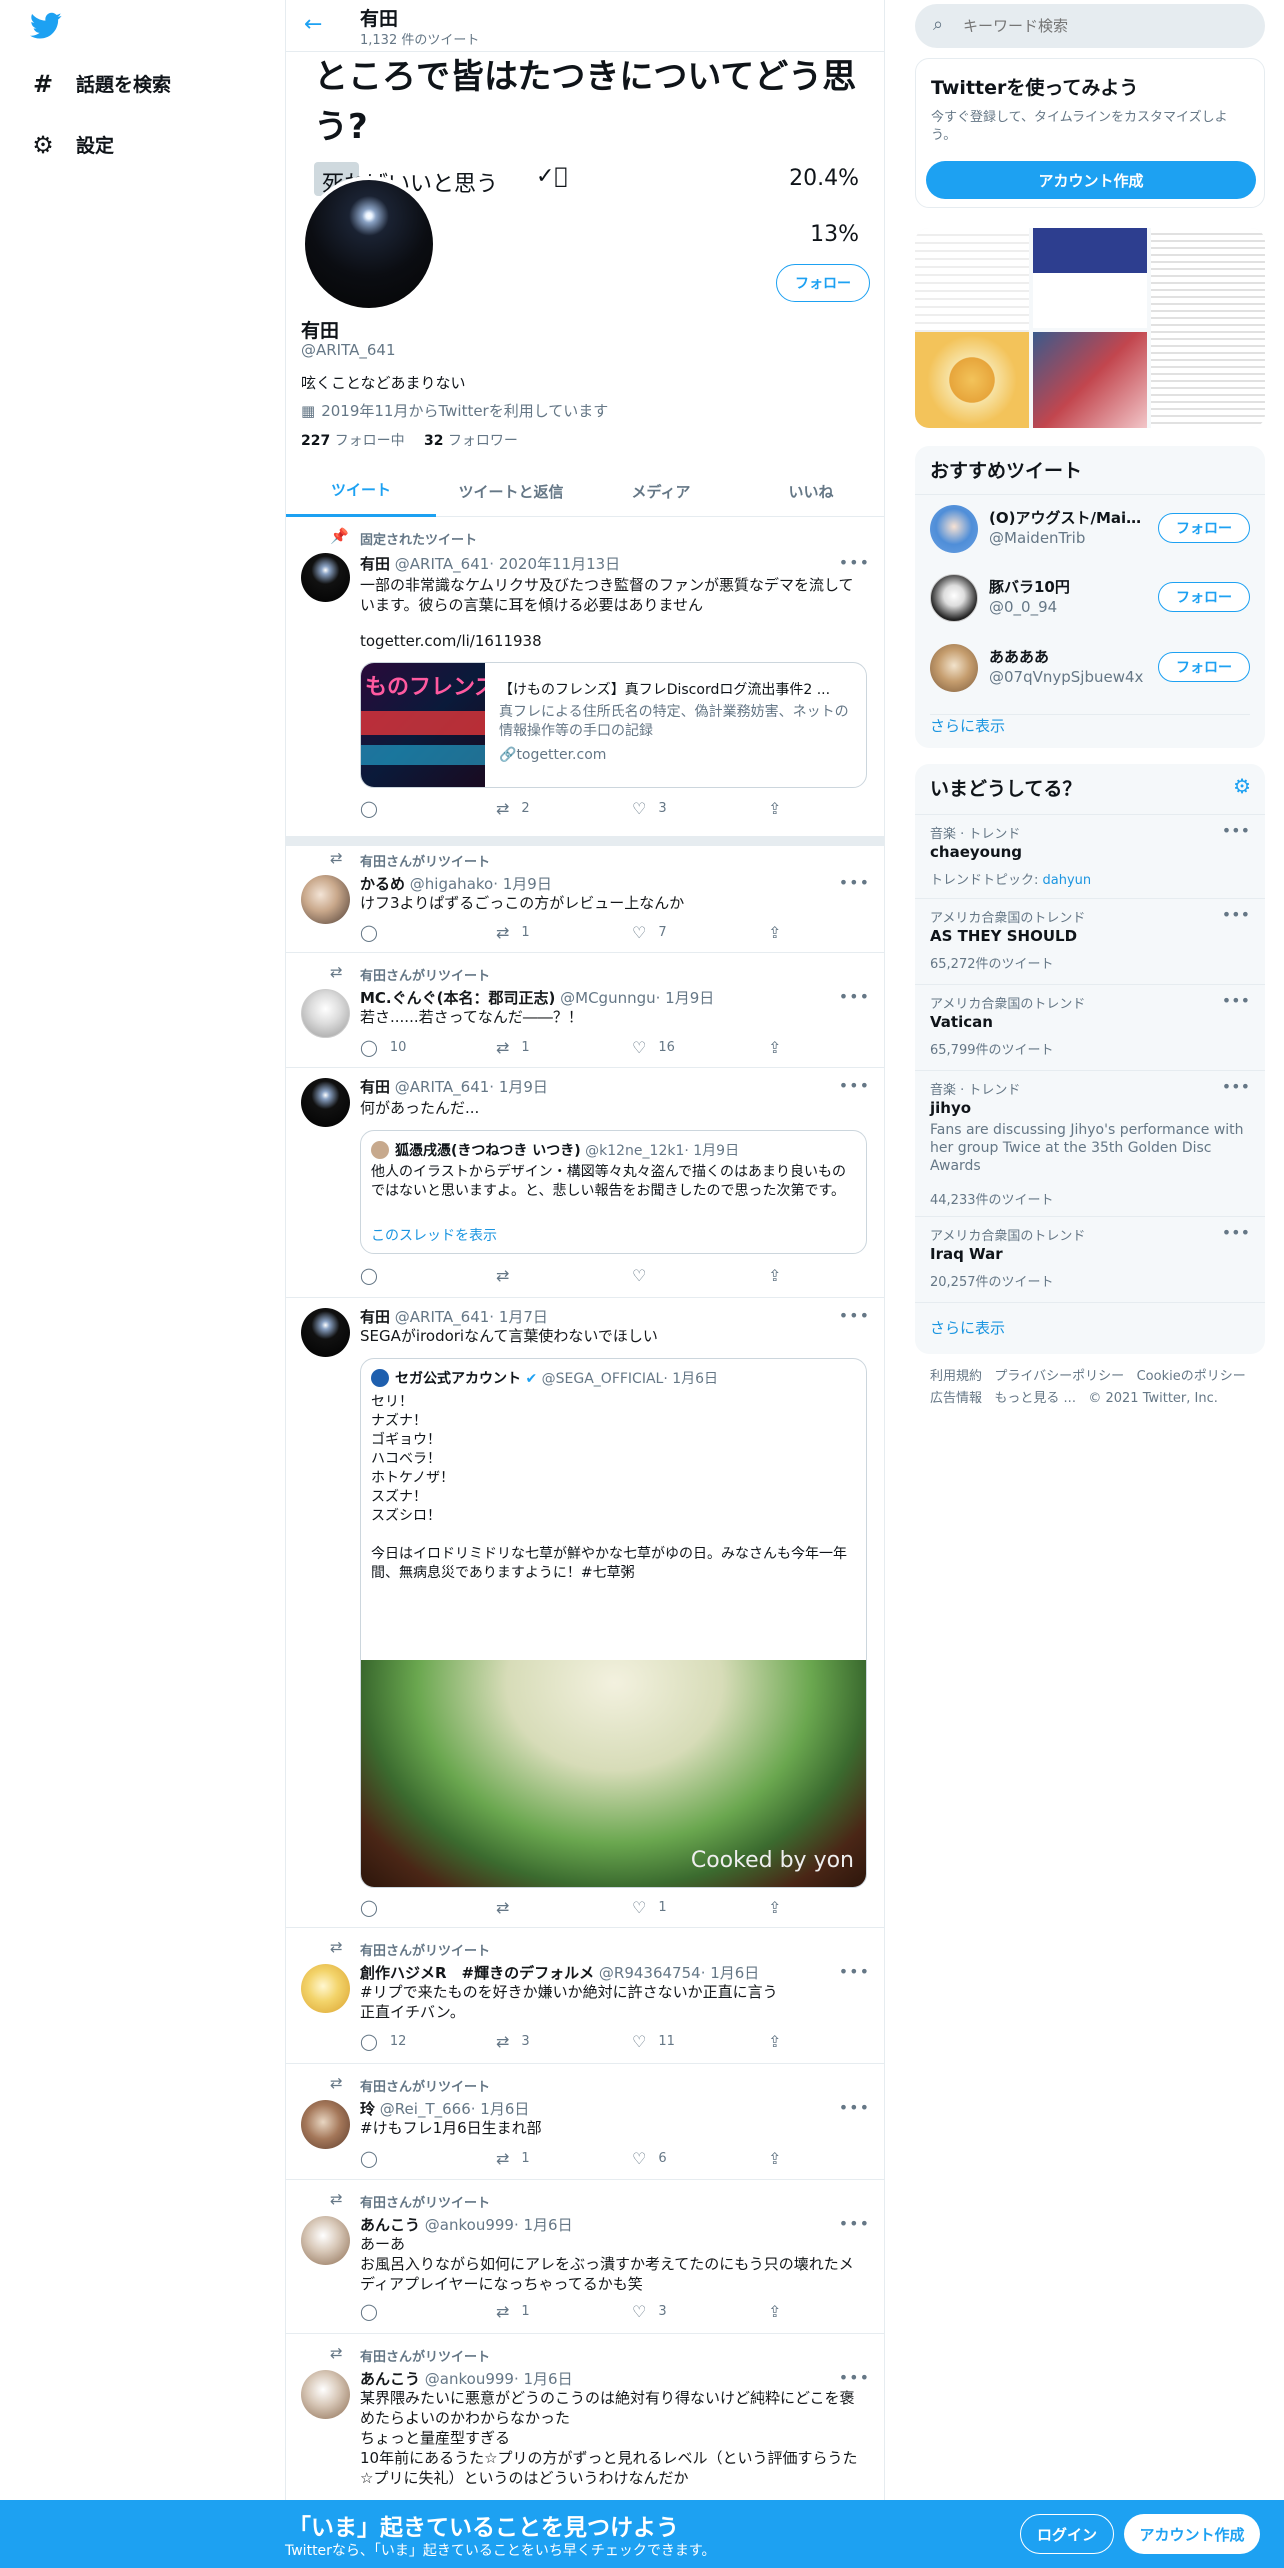 Image resolution: width=1284 pixels, height=2568 pixels. What do you see at coordinates (513, 2041) in the screenshot?
I see `retweet-button: ⇄ 3` at bounding box center [513, 2041].